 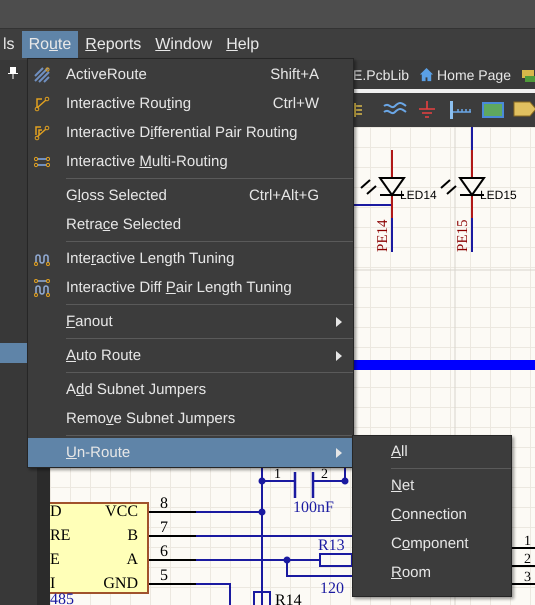 I want to click on menu-bar-item: Window, so click(x=184, y=44).